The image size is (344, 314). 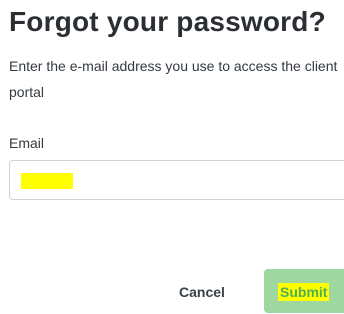 I want to click on page-title: Forgot your password?, so click(x=167, y=21).